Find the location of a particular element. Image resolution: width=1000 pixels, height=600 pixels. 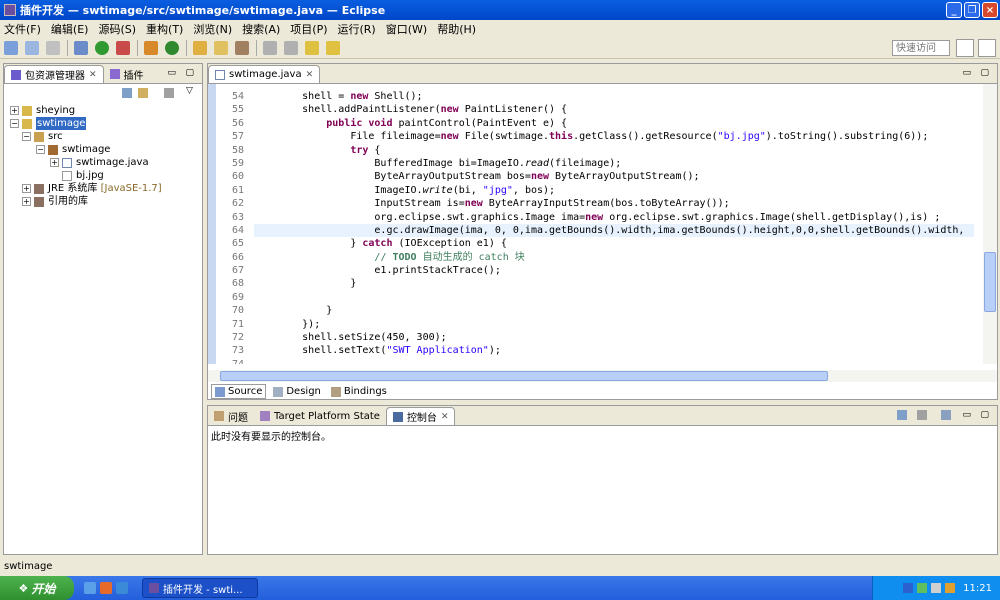

tab-swtimage-java: swtimage.java ✕ is located at coordinates (264, 74).